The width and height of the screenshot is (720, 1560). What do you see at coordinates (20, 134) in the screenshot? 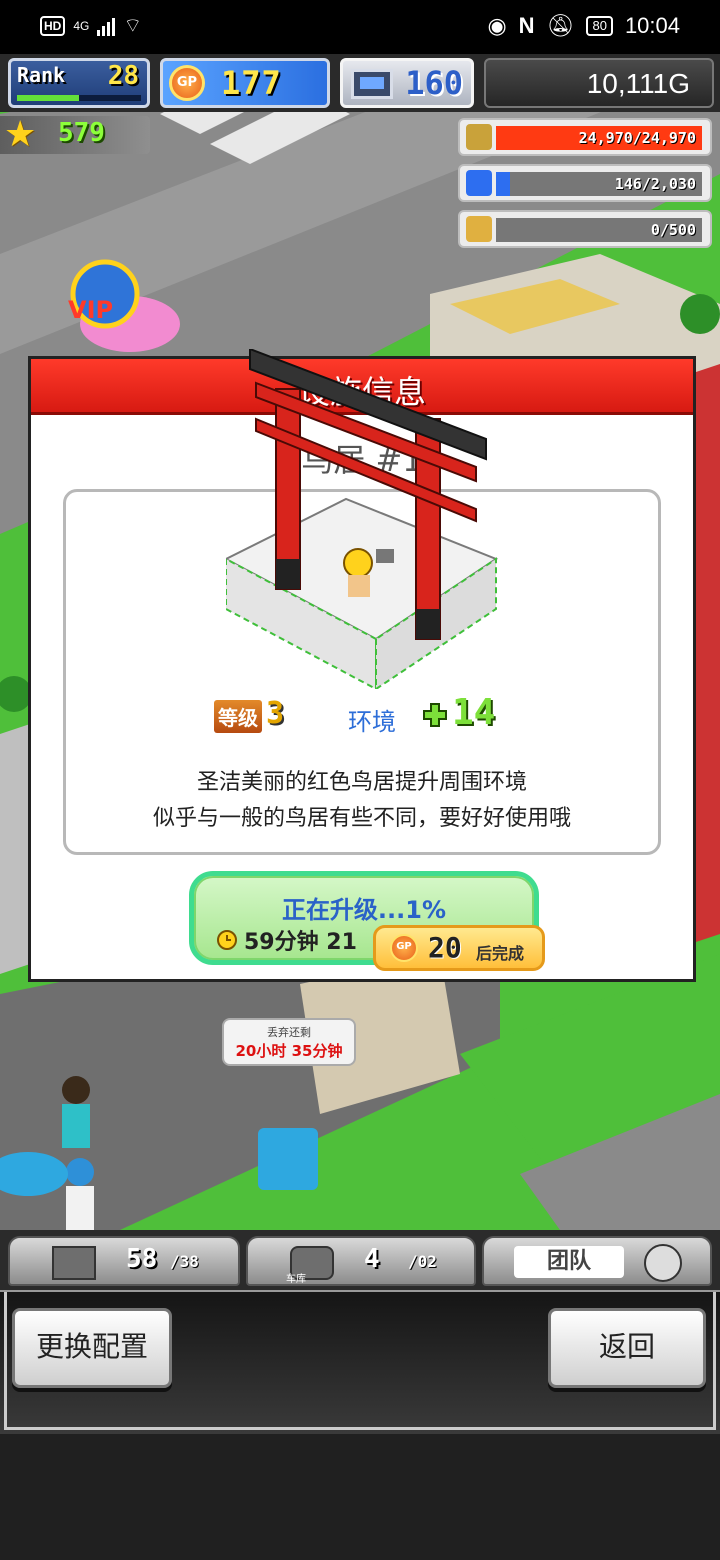
I see `star-icon: ★` at bounding box center [20, 134].